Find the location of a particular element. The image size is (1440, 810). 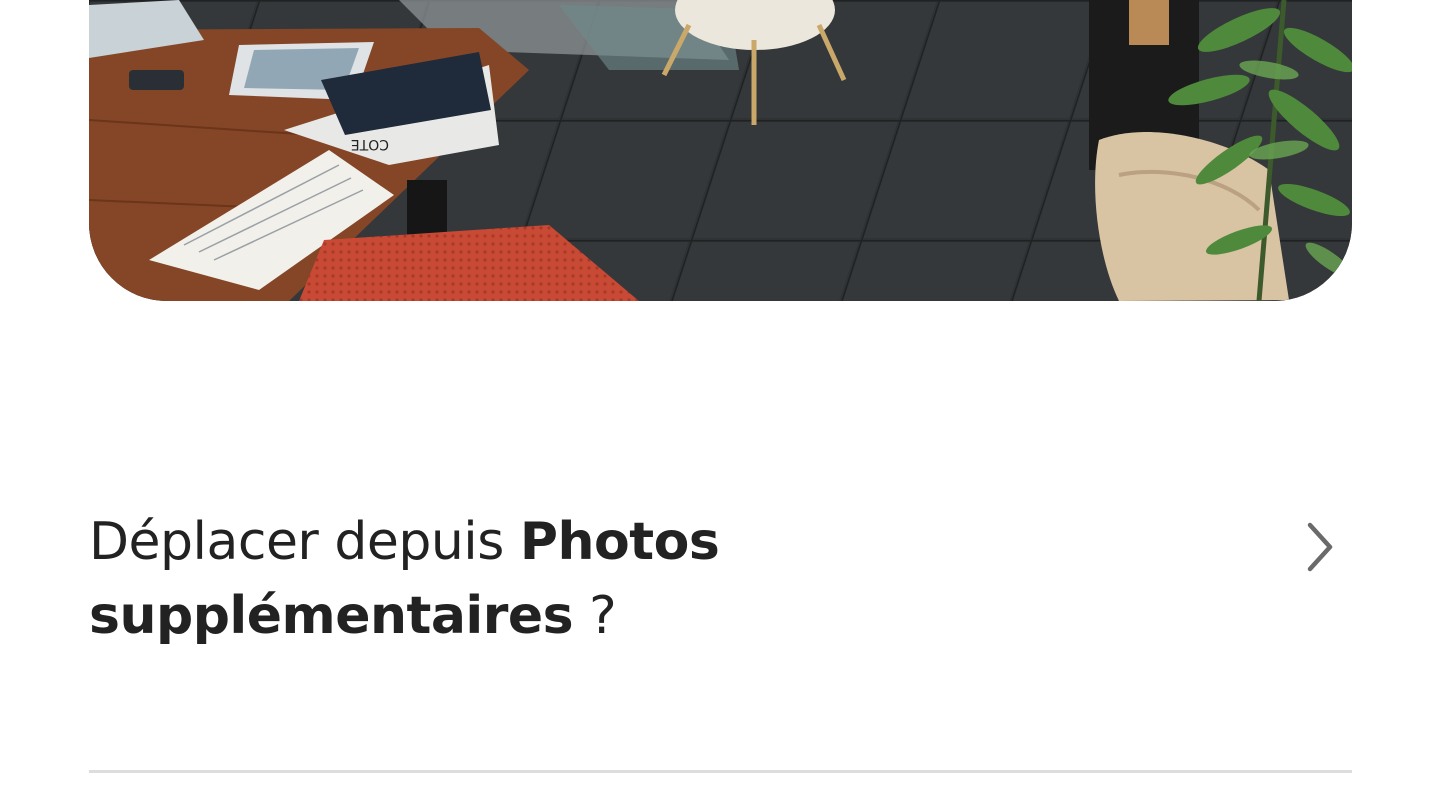

chevron-right-icon is located at coordinates (1320, 547).